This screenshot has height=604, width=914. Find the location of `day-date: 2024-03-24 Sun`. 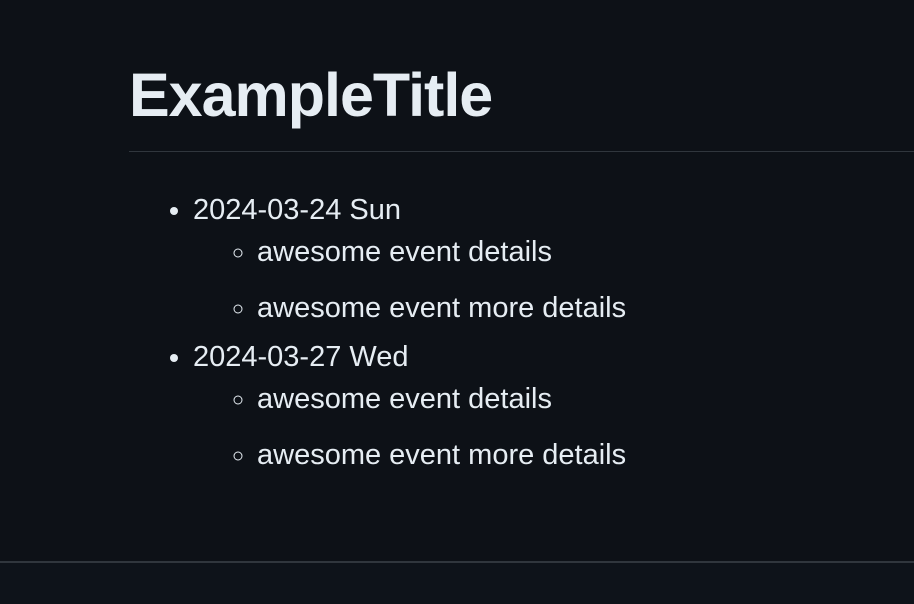

day-date: 2024-03-24 Sun is located at coordinates (297, 210).